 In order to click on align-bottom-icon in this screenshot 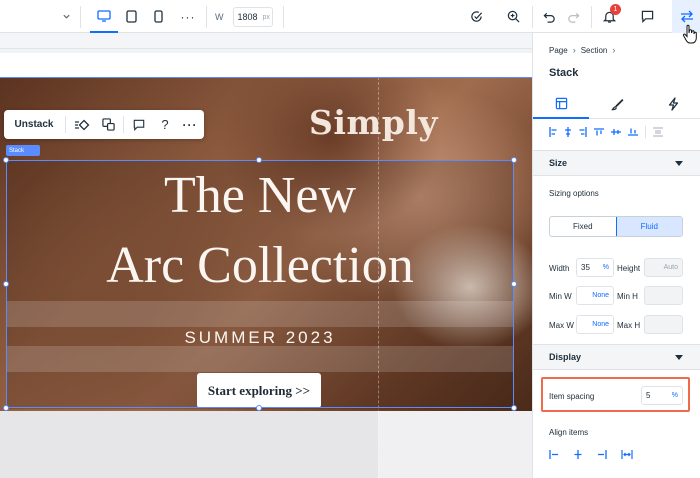, I will do `click(633, 132)`.